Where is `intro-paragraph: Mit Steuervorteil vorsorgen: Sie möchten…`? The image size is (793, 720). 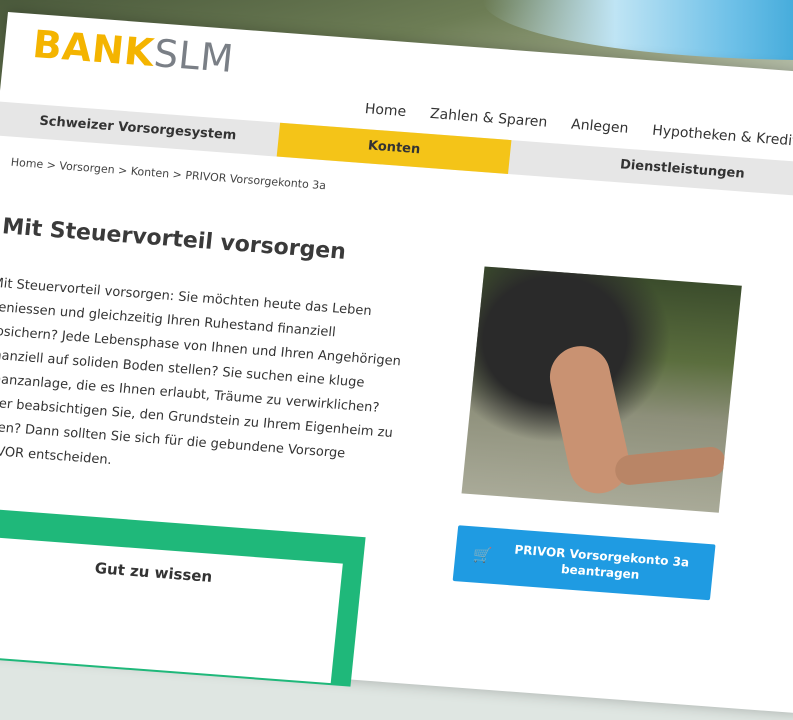
intro-paragraph: Mit Steuervorteil vorsorgen: Sie möchten… is located at coordinates (201, 371).